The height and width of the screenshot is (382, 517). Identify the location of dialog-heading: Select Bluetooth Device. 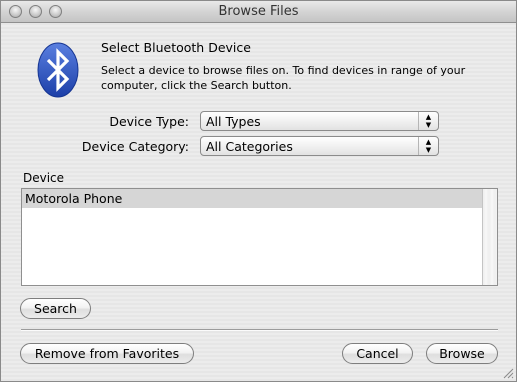
(176, 47).